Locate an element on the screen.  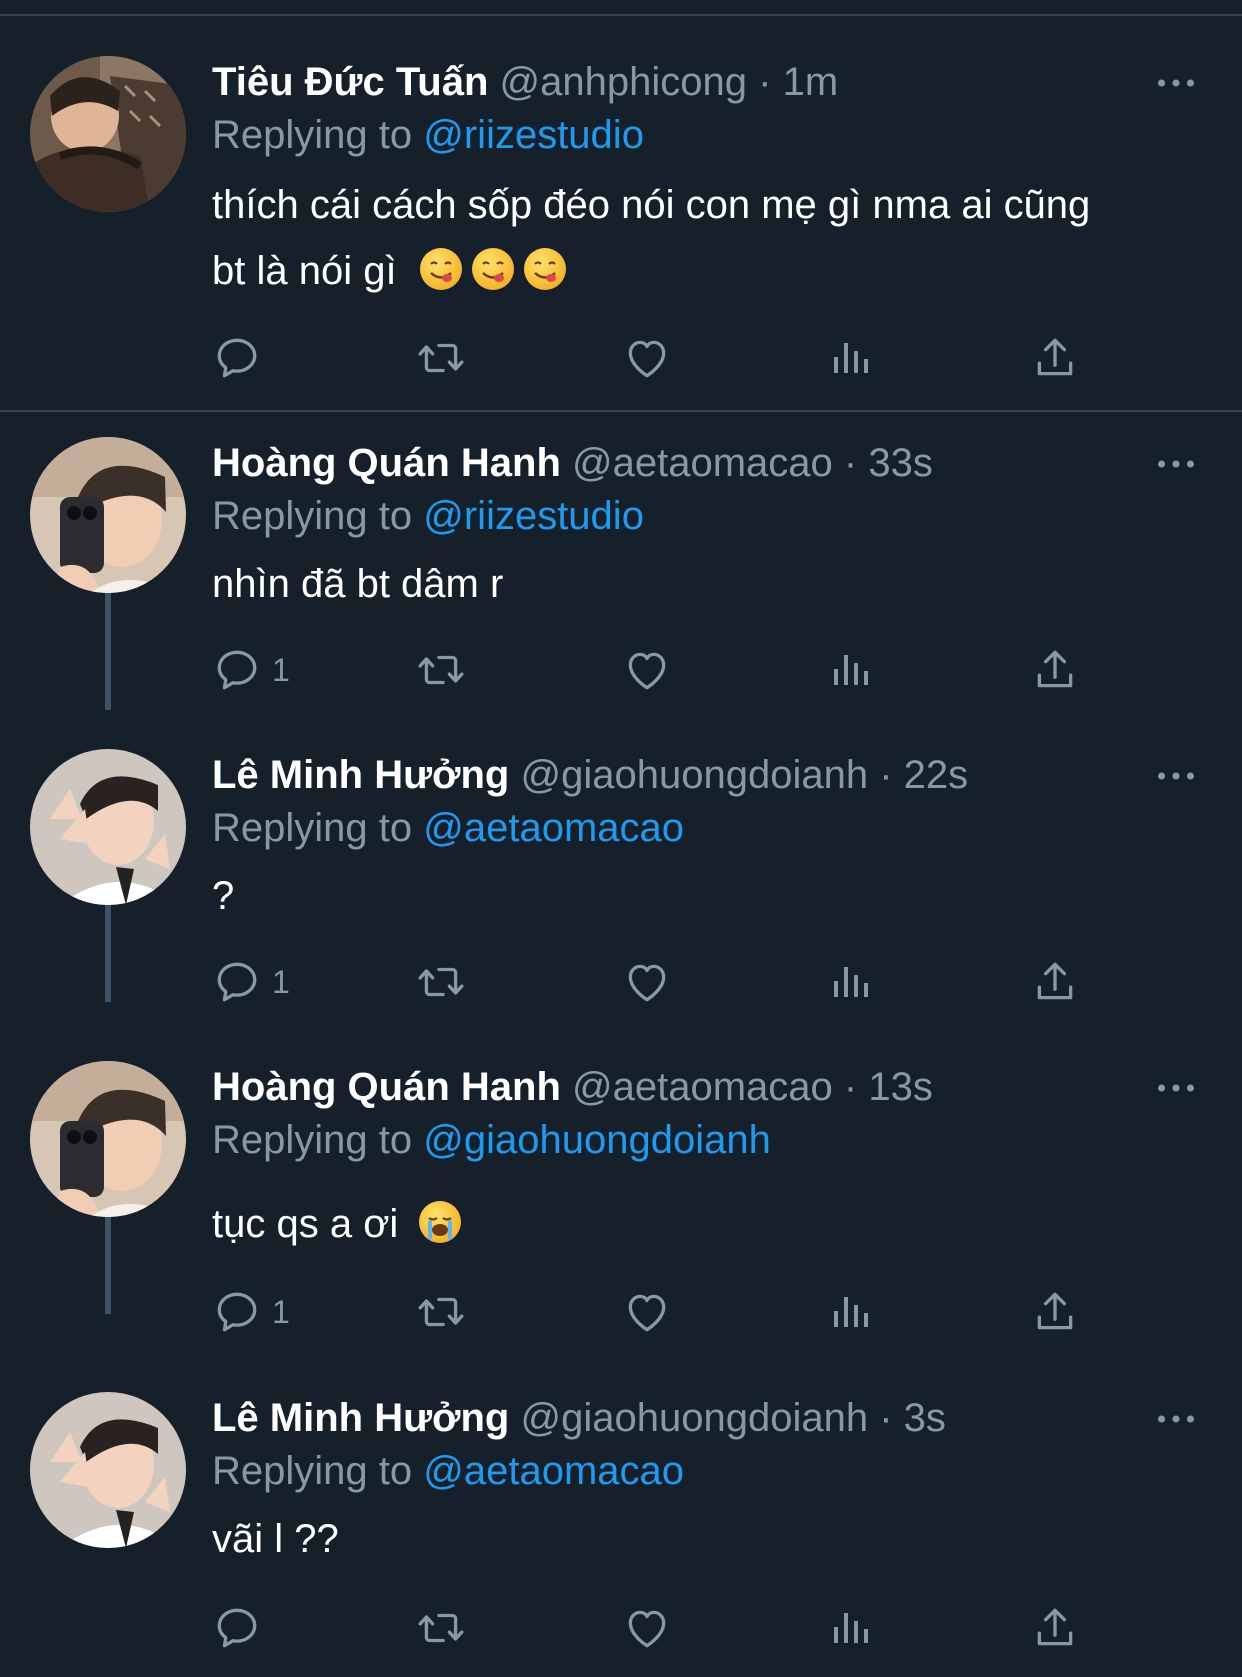
display-name: Tiêu Đức Tuấn is located at coordinates (350, 82).